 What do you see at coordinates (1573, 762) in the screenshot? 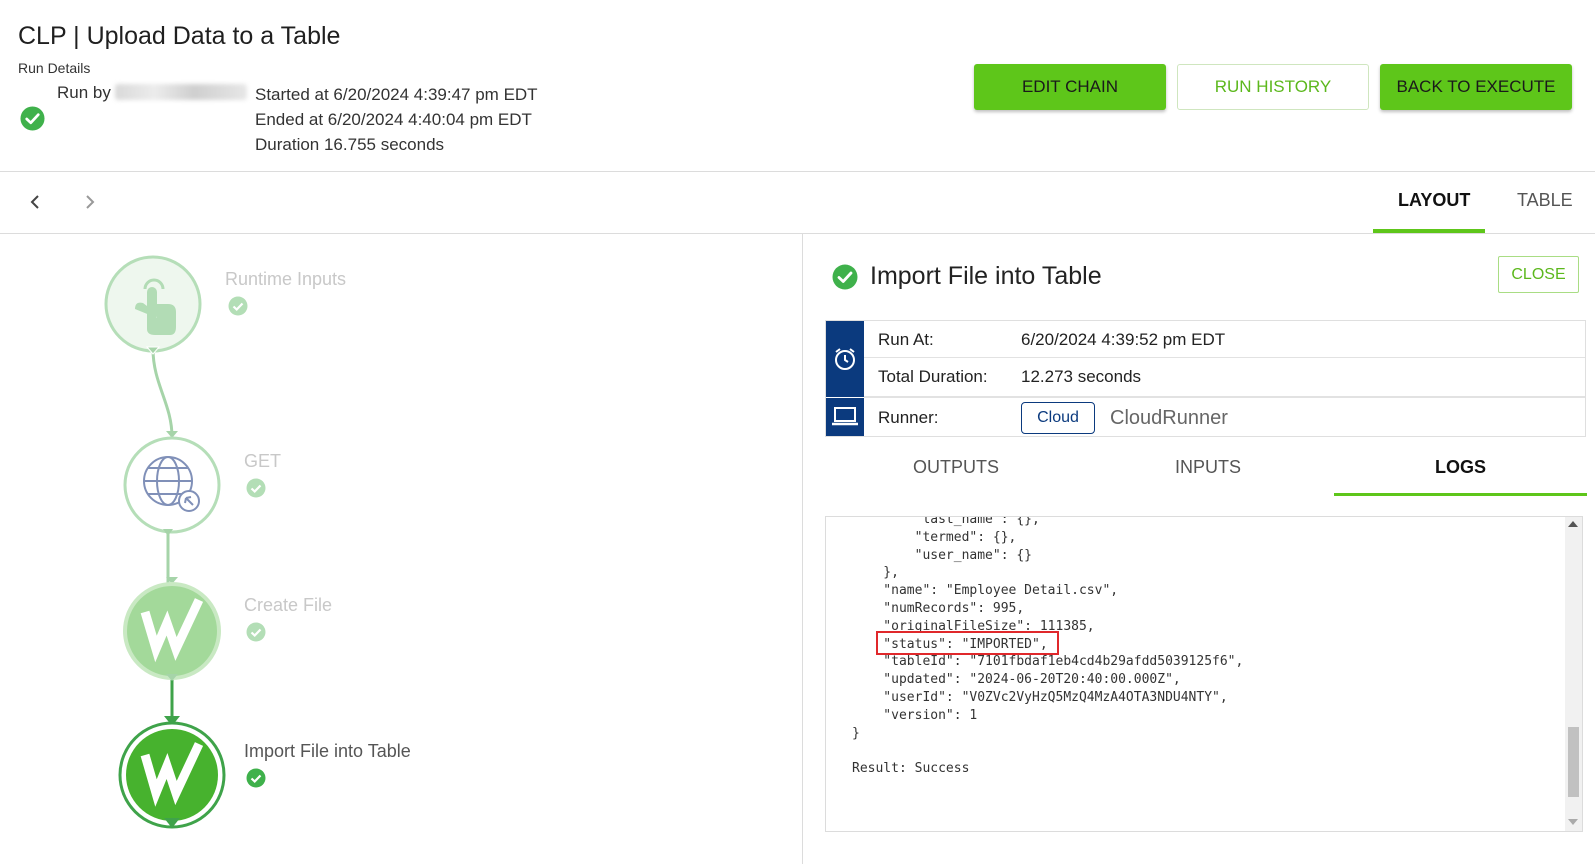
I see `scroll-thumb` at bounding box center [1573, 762].